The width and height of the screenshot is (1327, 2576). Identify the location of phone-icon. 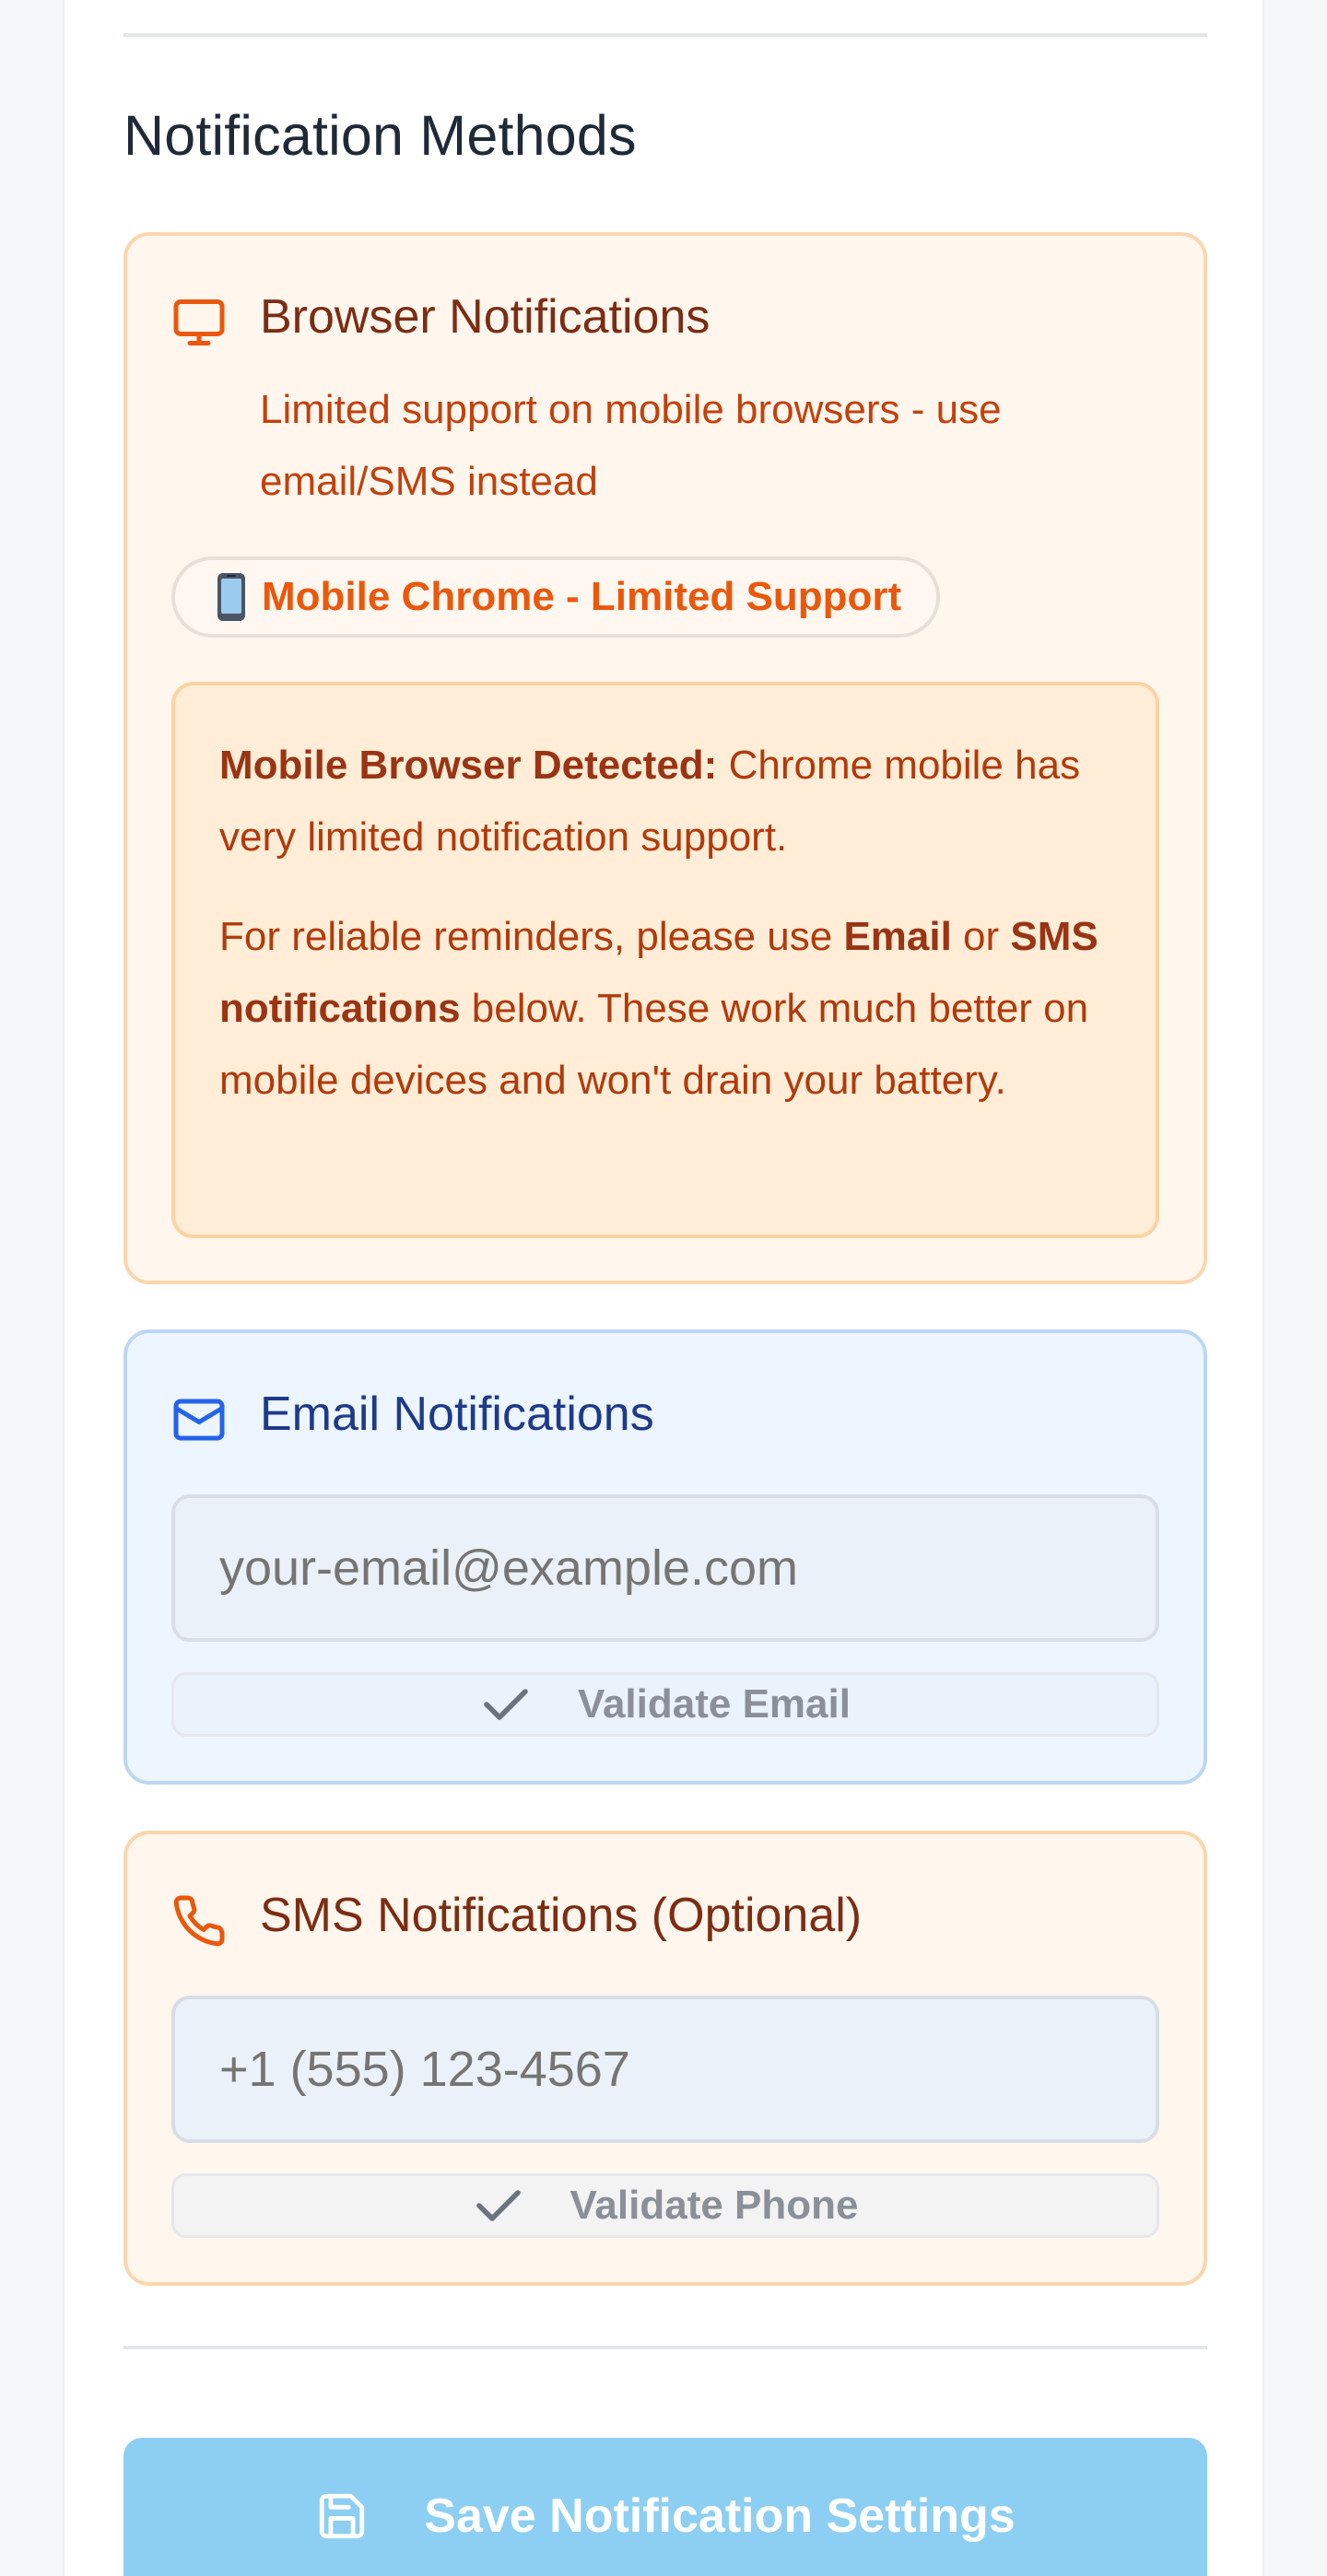
(199, 1921).